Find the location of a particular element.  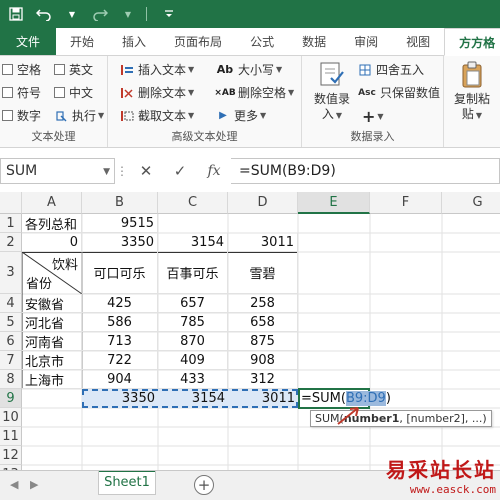

round-button: 四舍五入 is located at coordinates (391, 69).